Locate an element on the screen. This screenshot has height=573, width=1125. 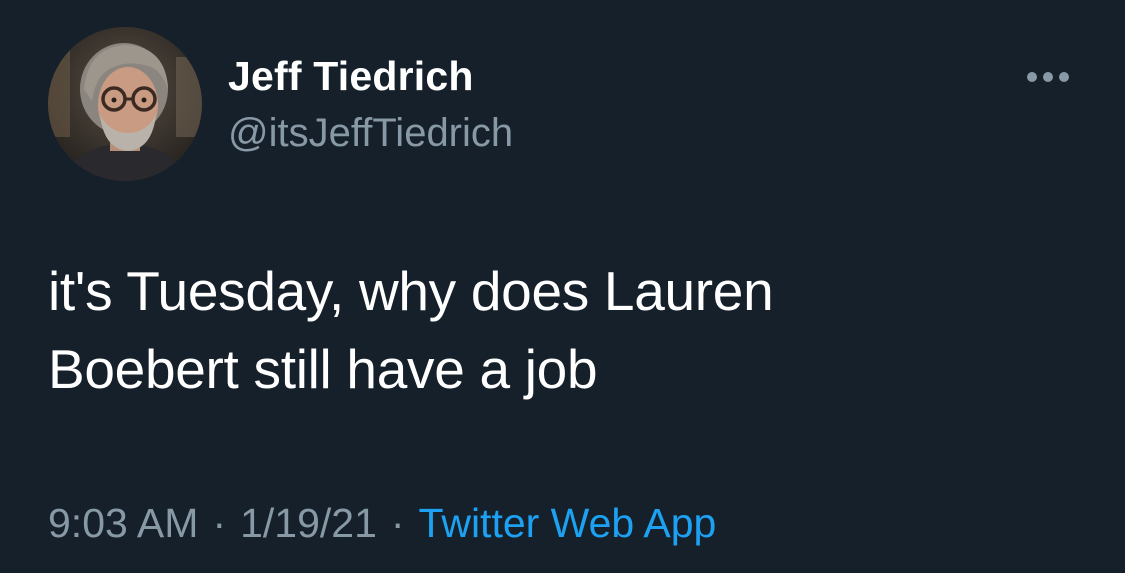
avatar is located at coordinates (125, 104).